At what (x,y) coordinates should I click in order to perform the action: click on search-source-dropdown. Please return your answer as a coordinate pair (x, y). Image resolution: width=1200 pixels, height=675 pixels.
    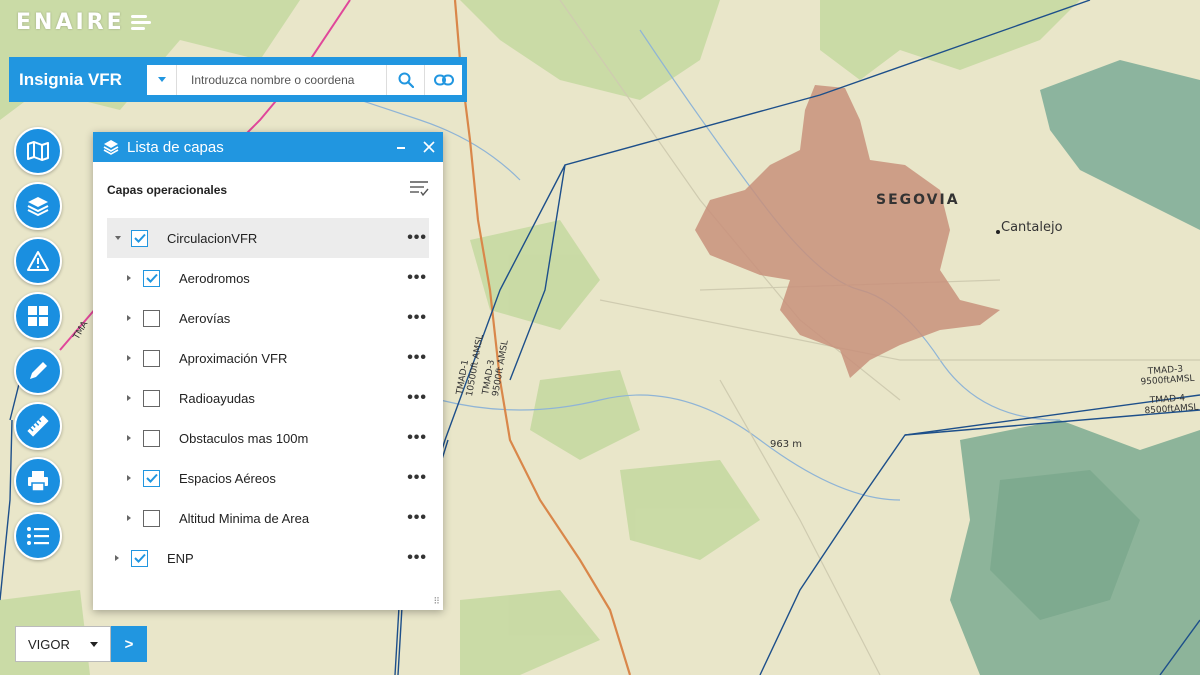
    Looking at the image, I should click on (162, 79).